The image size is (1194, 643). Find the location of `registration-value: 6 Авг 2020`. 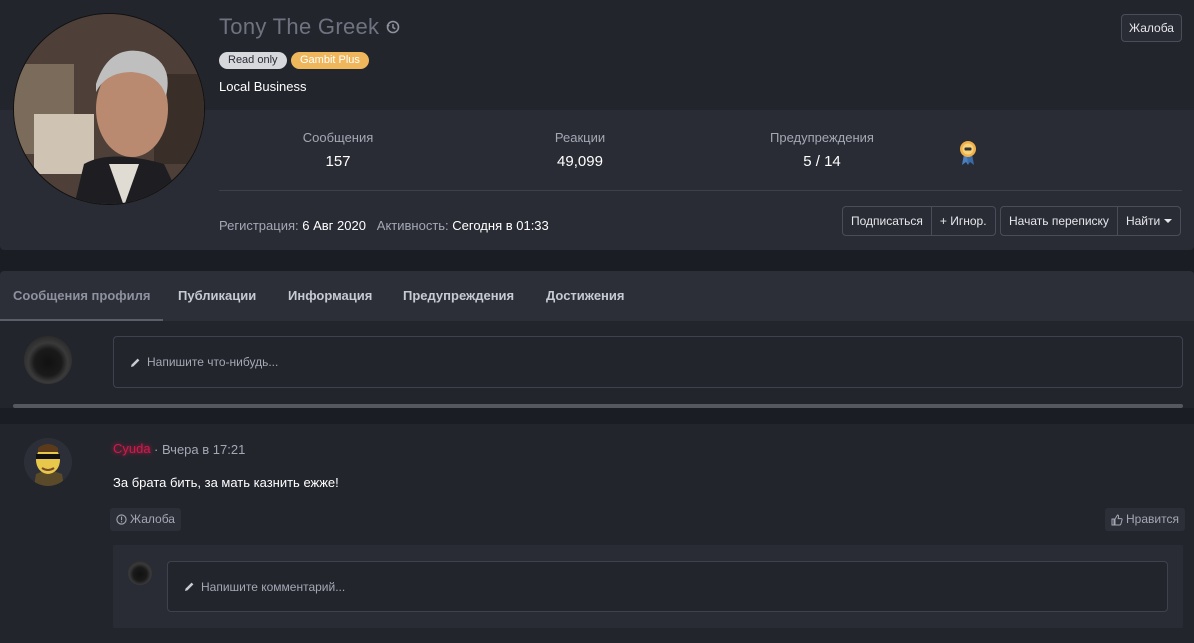

registration-value: 6 Авг 2020 is located at coordinates (334, 225).